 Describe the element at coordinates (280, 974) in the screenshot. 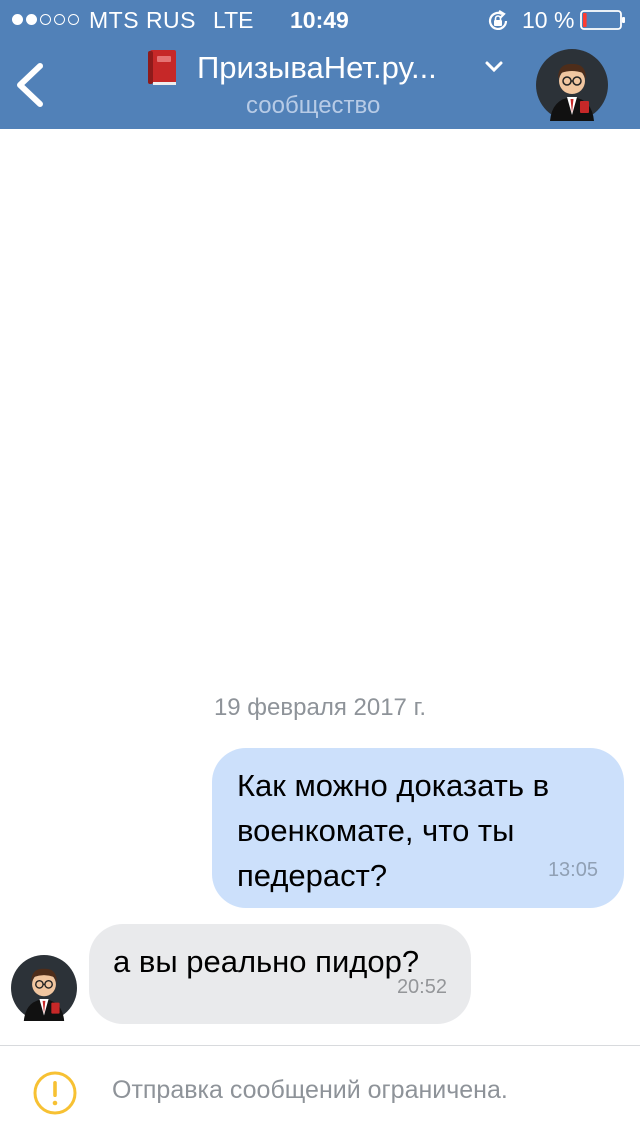

I see `incoming-message-bubble: а вы реально пидор? 20:52` at that location.